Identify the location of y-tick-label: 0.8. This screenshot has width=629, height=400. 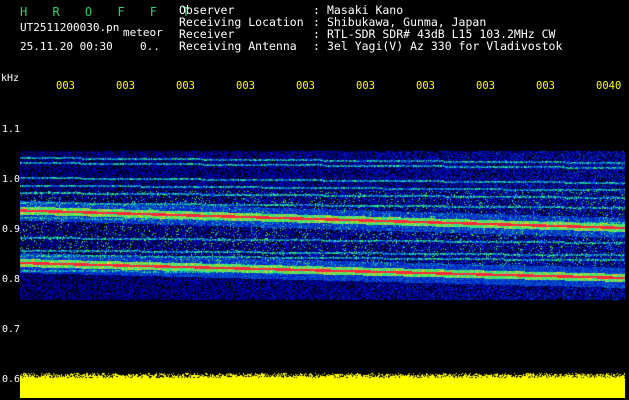
(11, 279).